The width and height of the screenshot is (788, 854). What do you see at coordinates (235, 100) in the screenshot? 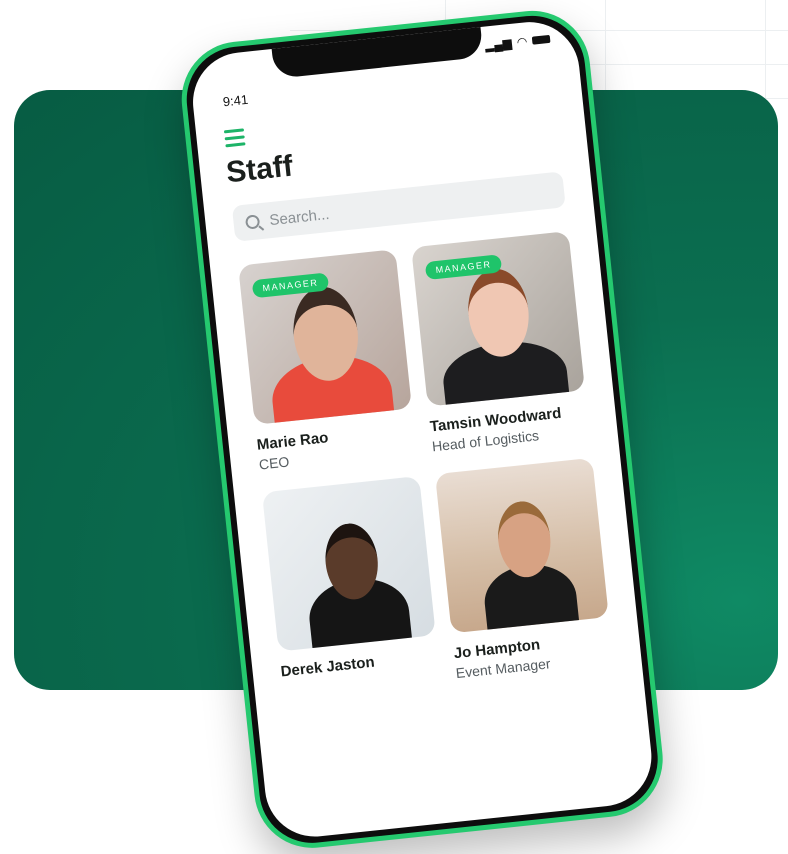
I see `status-time: 9:41` at bounding box center [235, 100].